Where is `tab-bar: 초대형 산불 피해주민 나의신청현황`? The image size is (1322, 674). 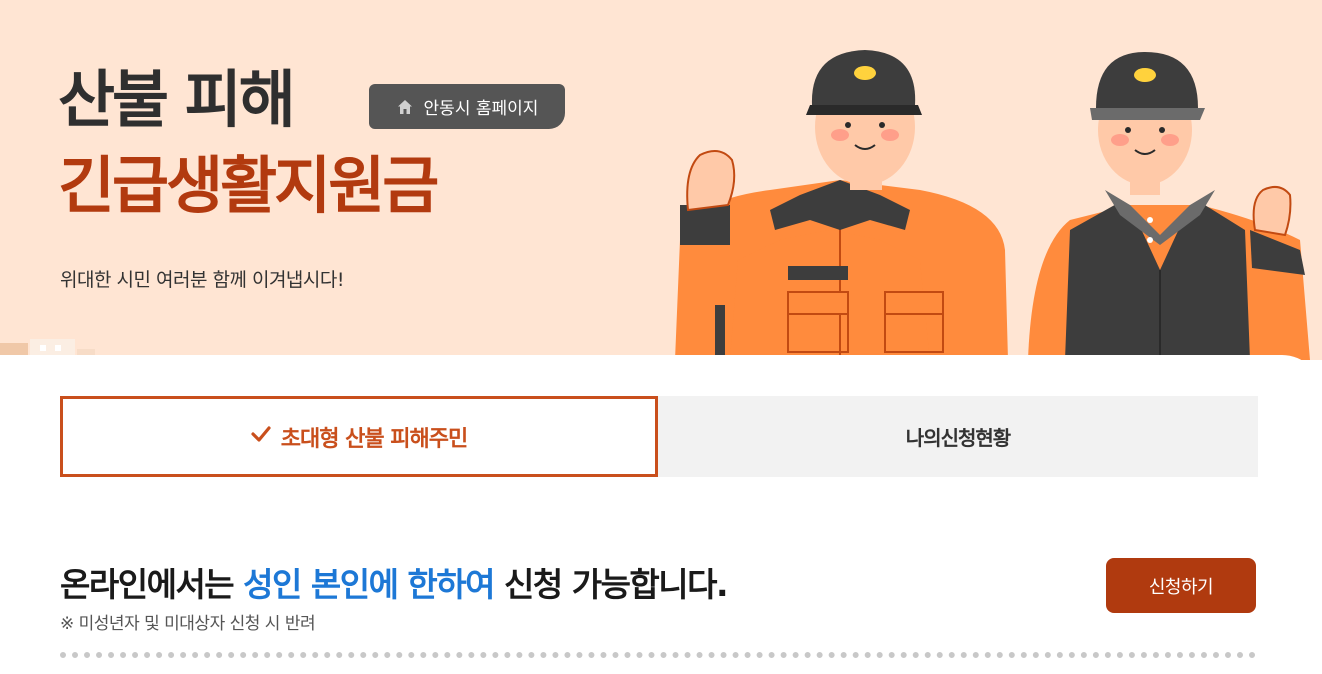 tab-bar: 초대형 산불 피해주민 나의신청현황 is located at coordinates (659, 436).